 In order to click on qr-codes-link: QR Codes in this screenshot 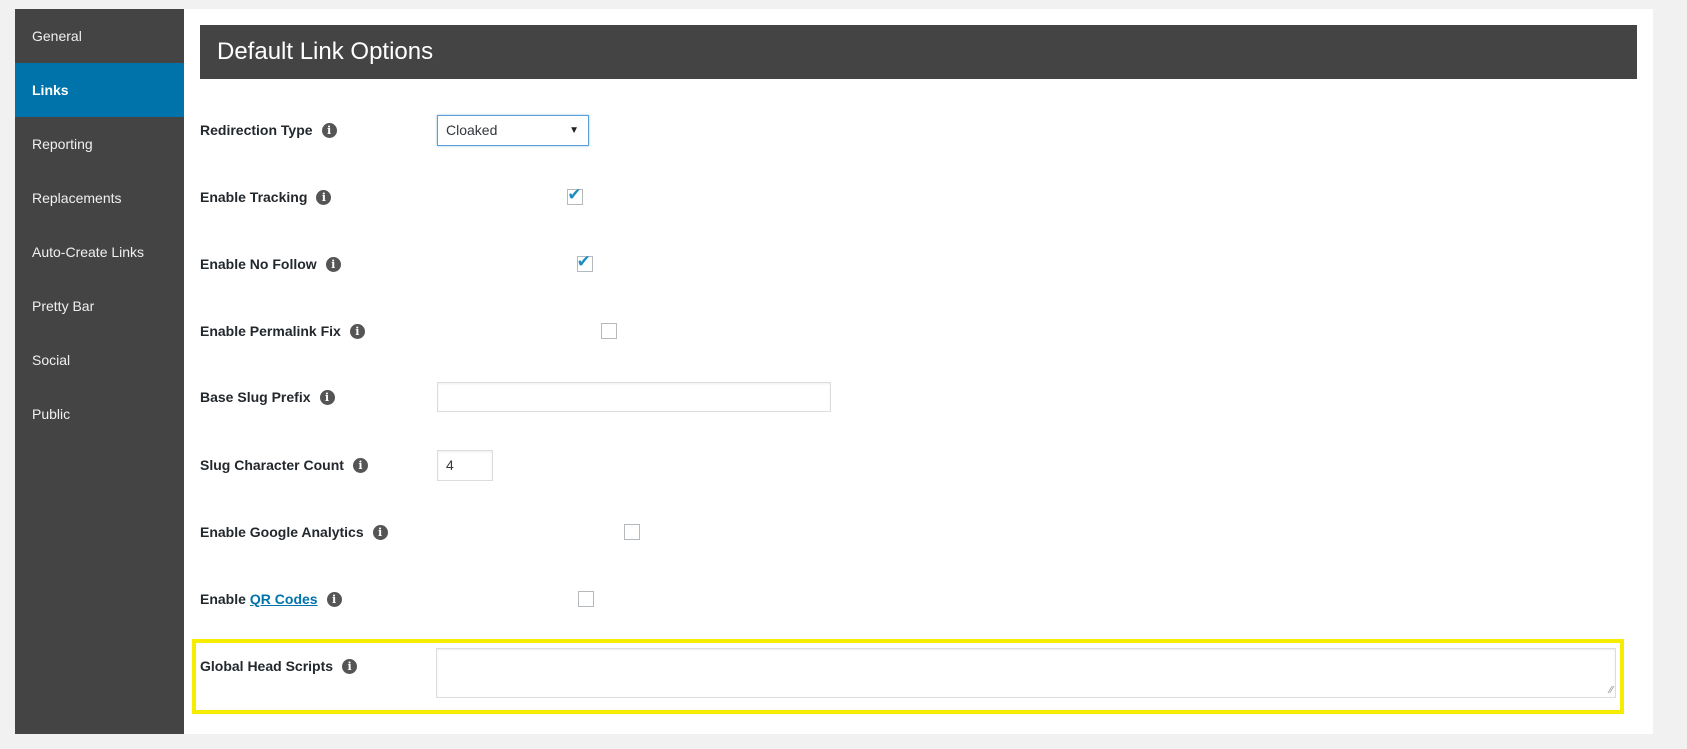, I will do `click(284, 599)`.